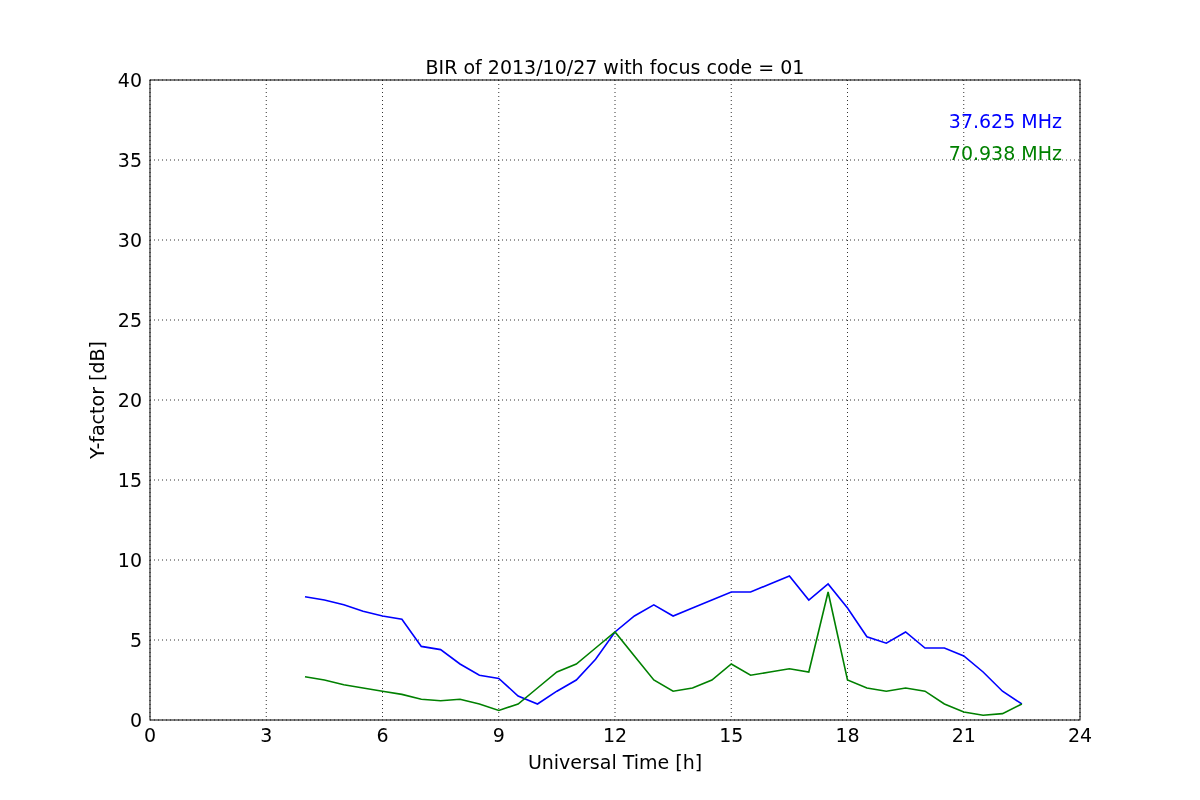 The image size is (1200, 800). Describe the element at coordinates (97, 400) in the screenshot. I see `y-axis-label: Y-factor [dB]` at that location.